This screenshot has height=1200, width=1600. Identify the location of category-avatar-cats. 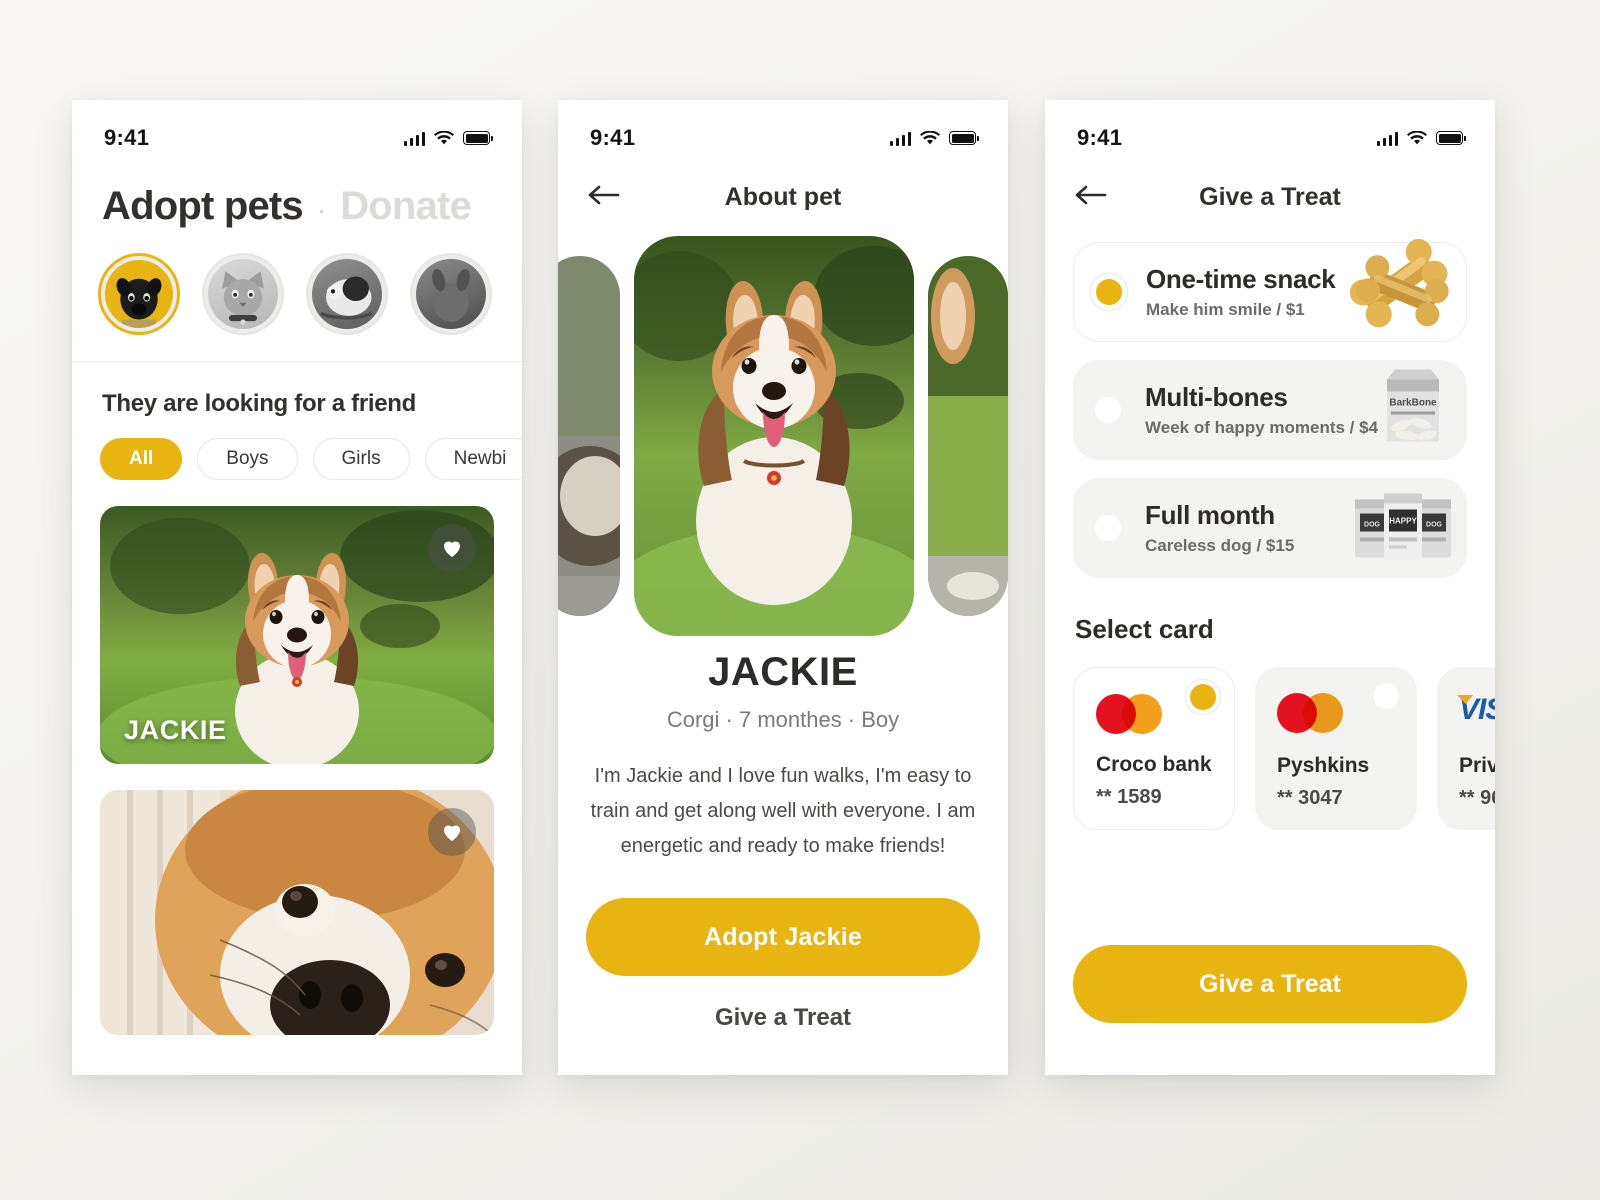
(243, 294).